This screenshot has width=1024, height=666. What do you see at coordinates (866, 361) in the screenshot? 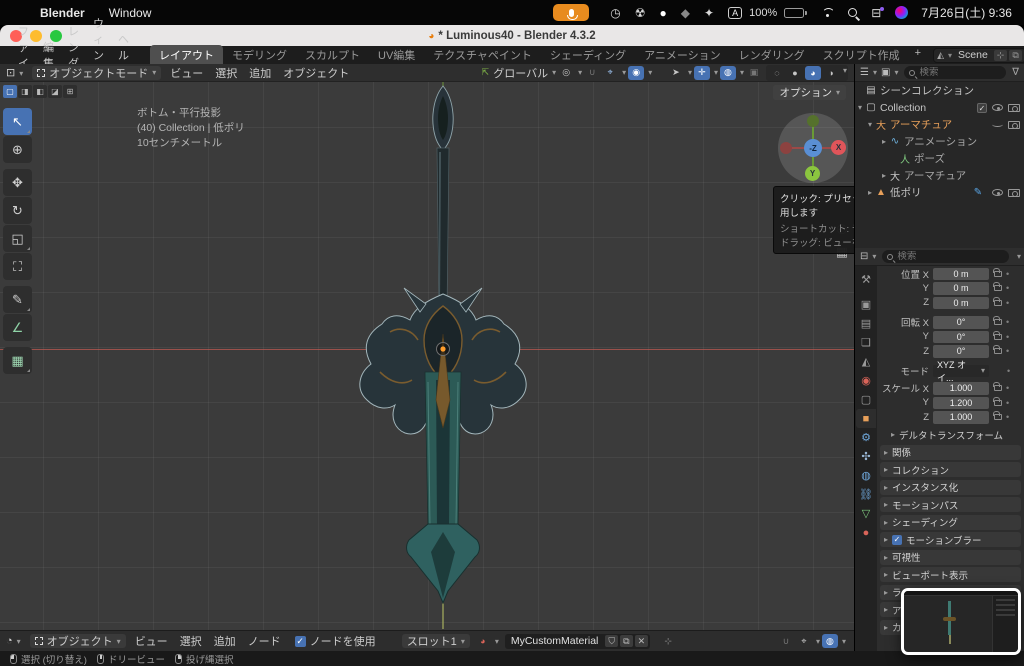
I see `tab-scene: ◭` at bounding box center [866, 361].